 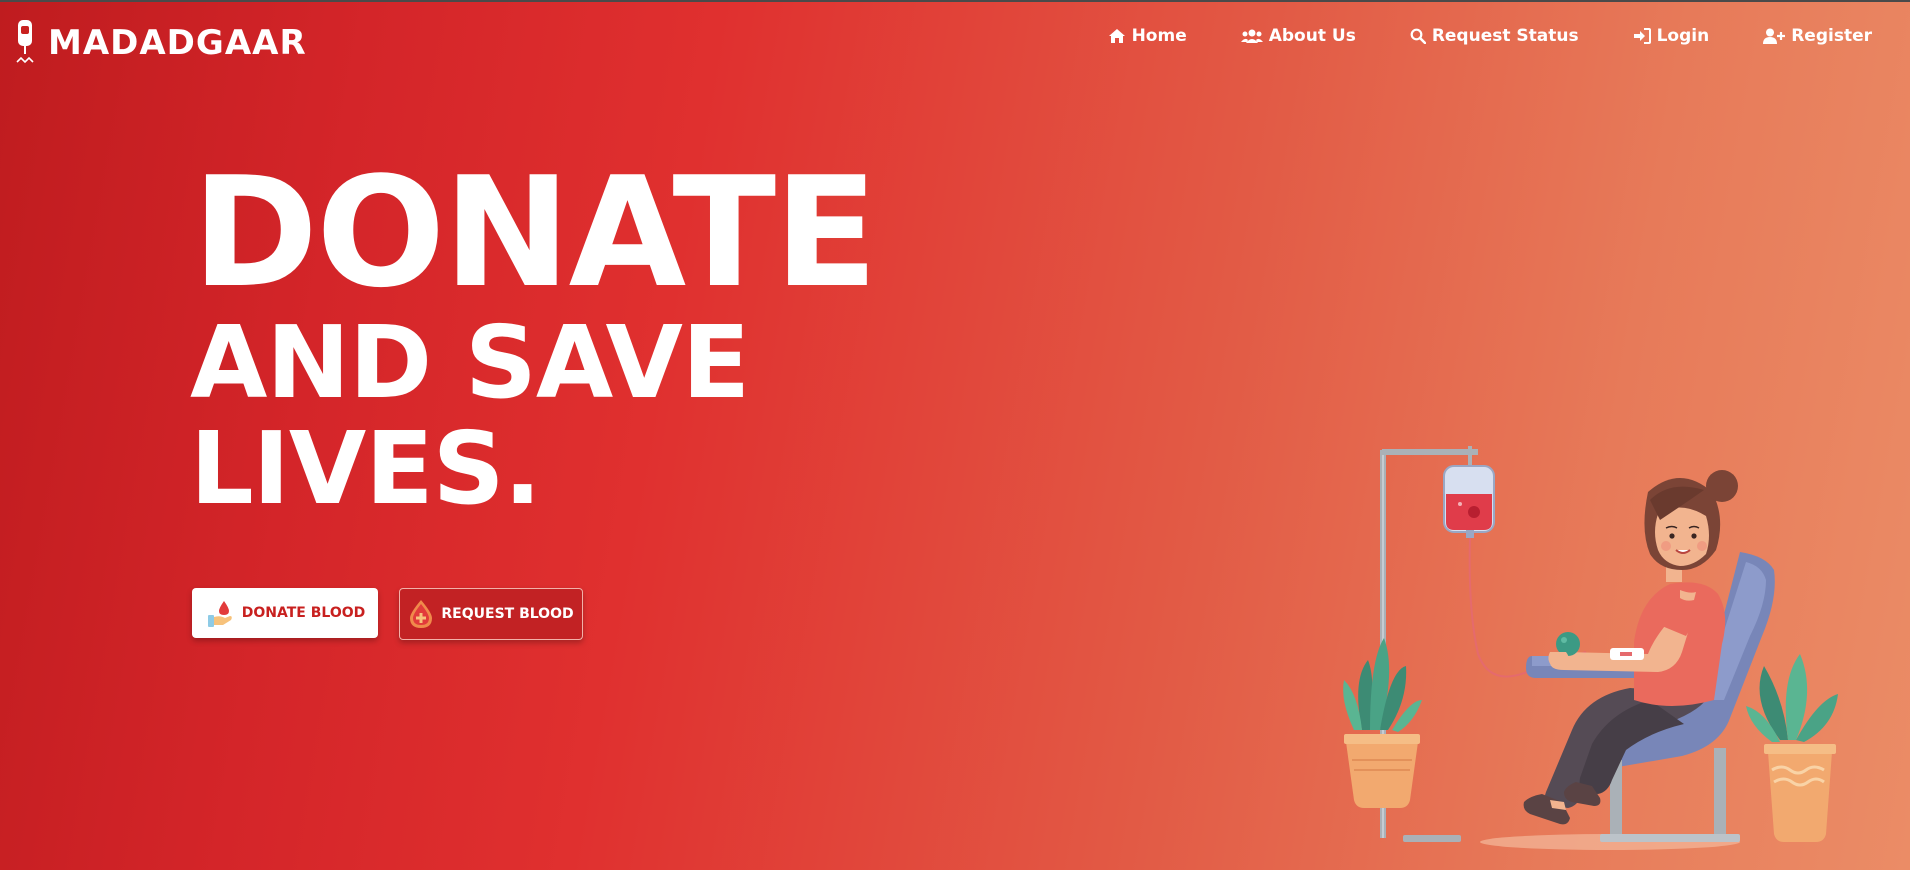 I want to click on request-blood-label: REQUEST BLOOD, so click(x=507, y=614).